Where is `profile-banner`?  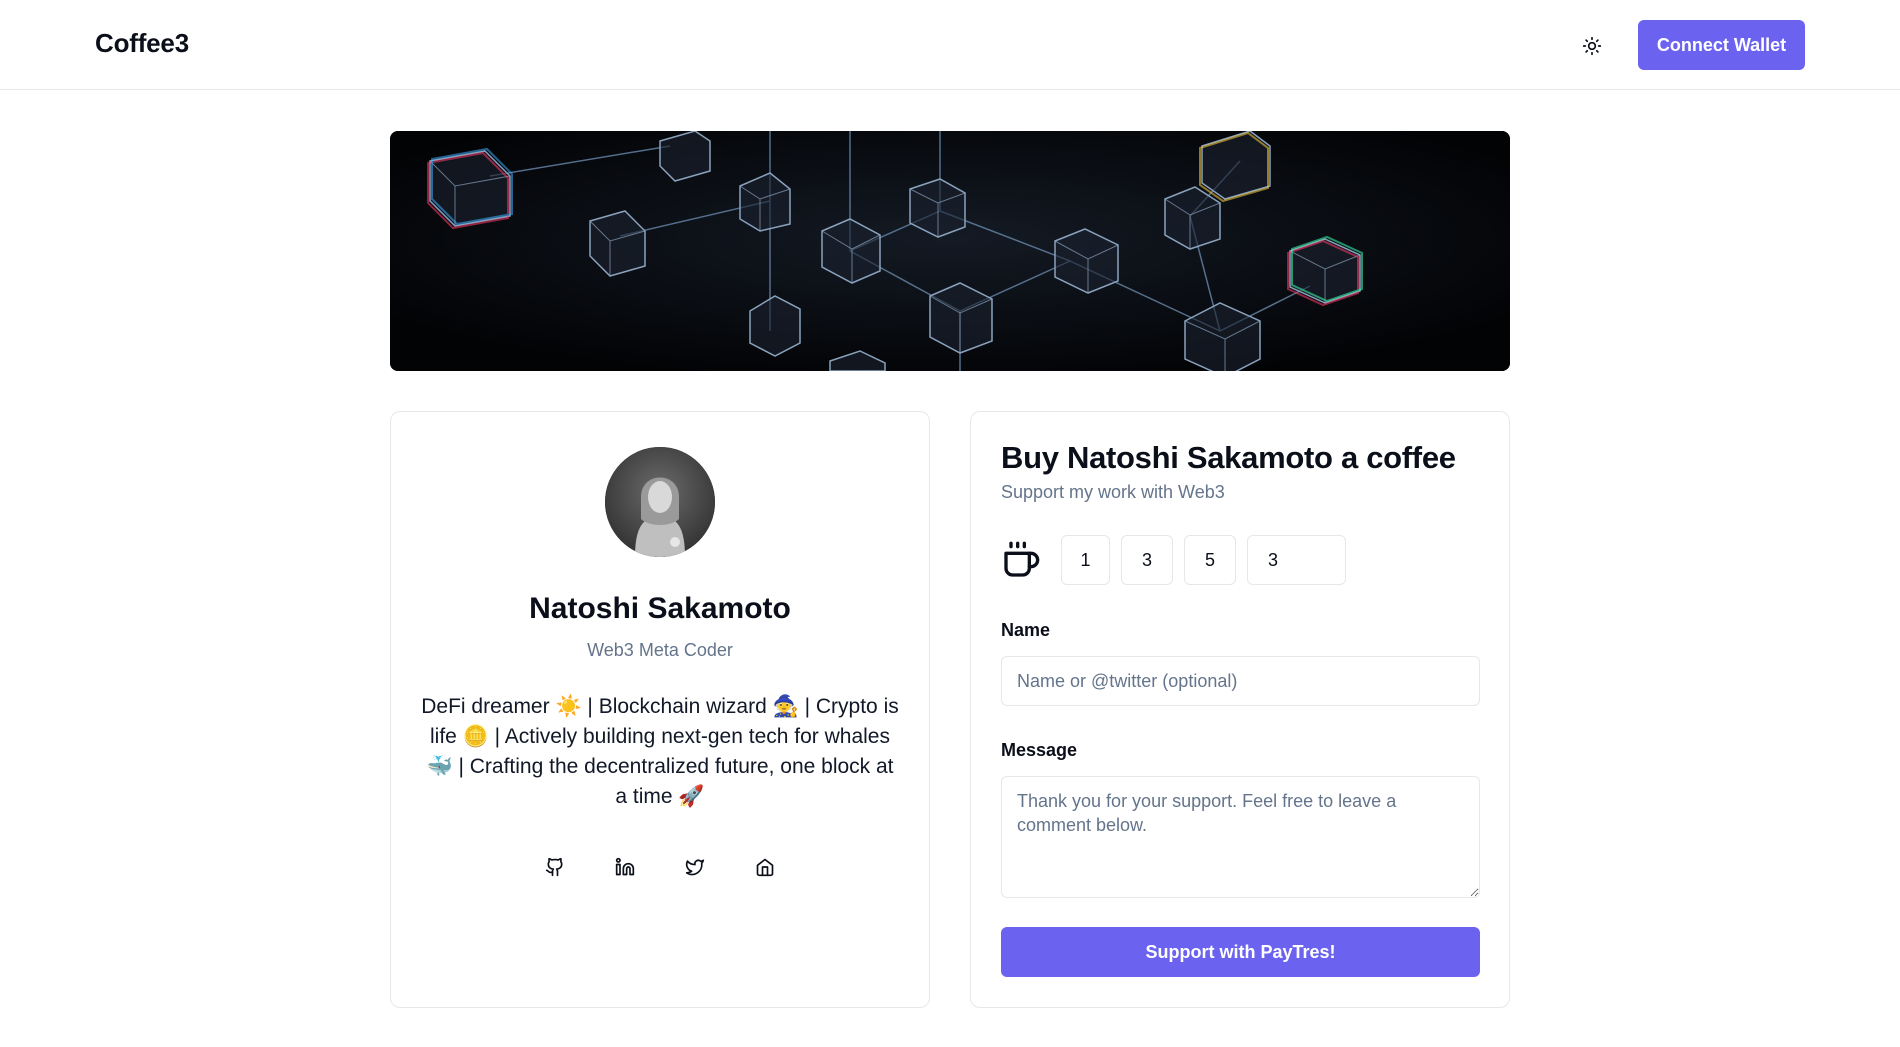
profile-banner is located at coordinates (950, 251).